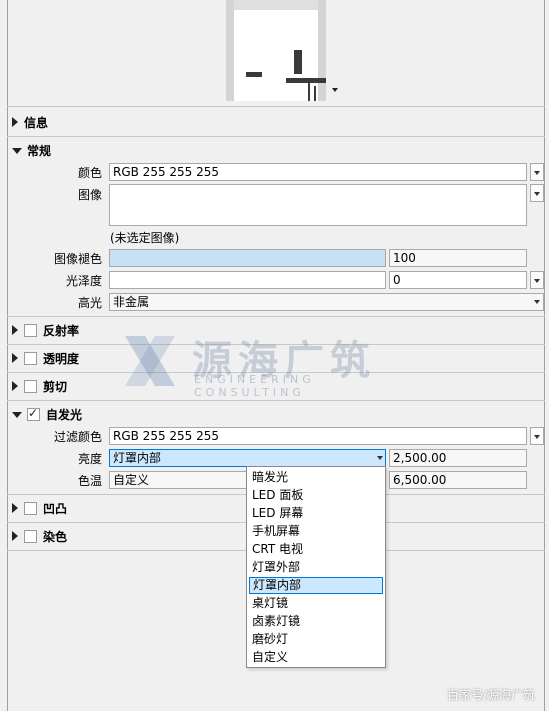  Describe the element at coordinates (537, 280) in the screenshot. I see `glossiness-dropdown-button` at that location.